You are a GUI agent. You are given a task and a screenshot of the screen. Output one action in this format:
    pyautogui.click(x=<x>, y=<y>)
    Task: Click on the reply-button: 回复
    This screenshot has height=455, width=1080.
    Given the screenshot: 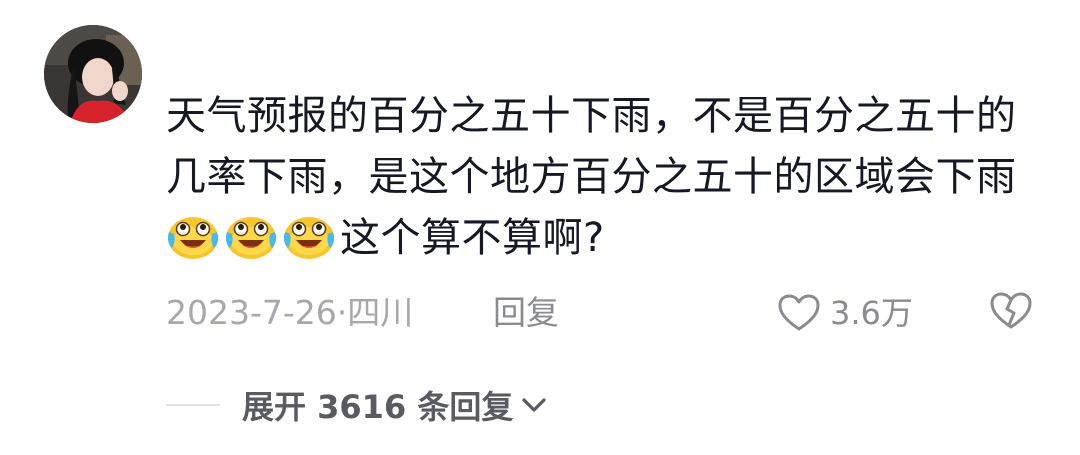 What is the action you would take?
    pyautogui.click(x=526, y=313)
    